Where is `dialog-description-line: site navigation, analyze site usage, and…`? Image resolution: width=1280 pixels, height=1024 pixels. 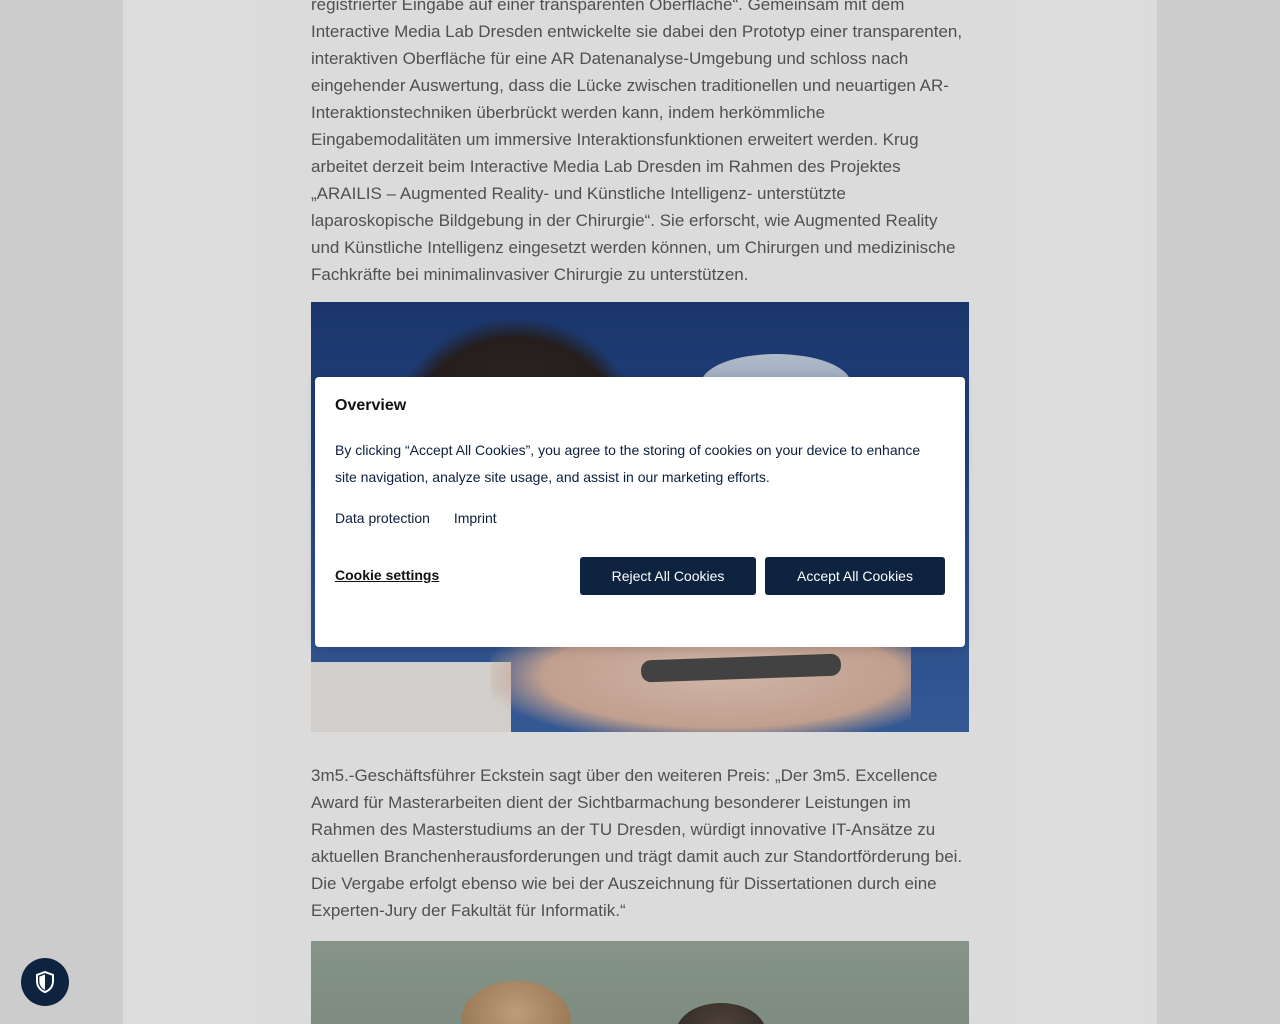 dialog-description-line: site navigation, analyze site usage, and… is located at coordinates (552, 477).